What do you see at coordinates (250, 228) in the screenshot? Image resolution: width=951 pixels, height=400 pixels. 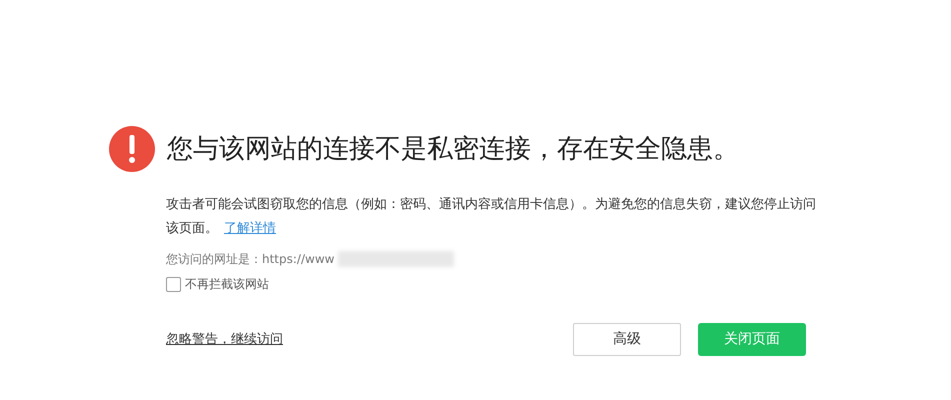 I see `learn-more-link: 了解详情` at bounding box center [250, 228].